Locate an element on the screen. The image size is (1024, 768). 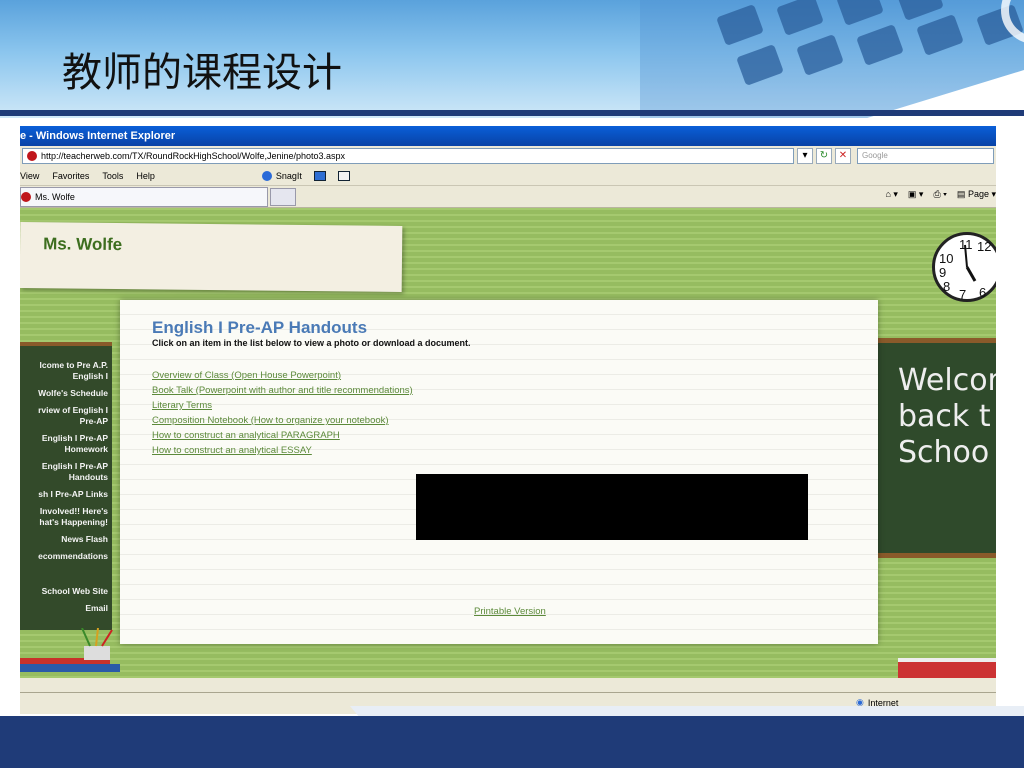
welcome-line: back t is located at coordinates (944, 416).